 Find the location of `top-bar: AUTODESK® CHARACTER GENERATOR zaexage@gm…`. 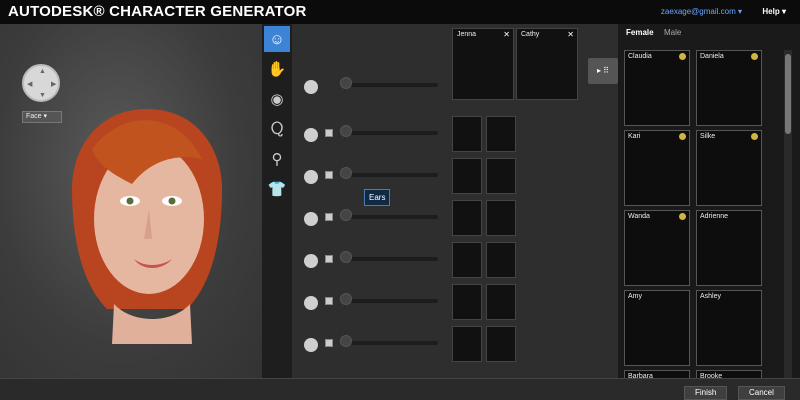

top-bar: AUTODESK® CHARACTER GENERATOR zaexage@gm… is located at coordinates (400, 12).